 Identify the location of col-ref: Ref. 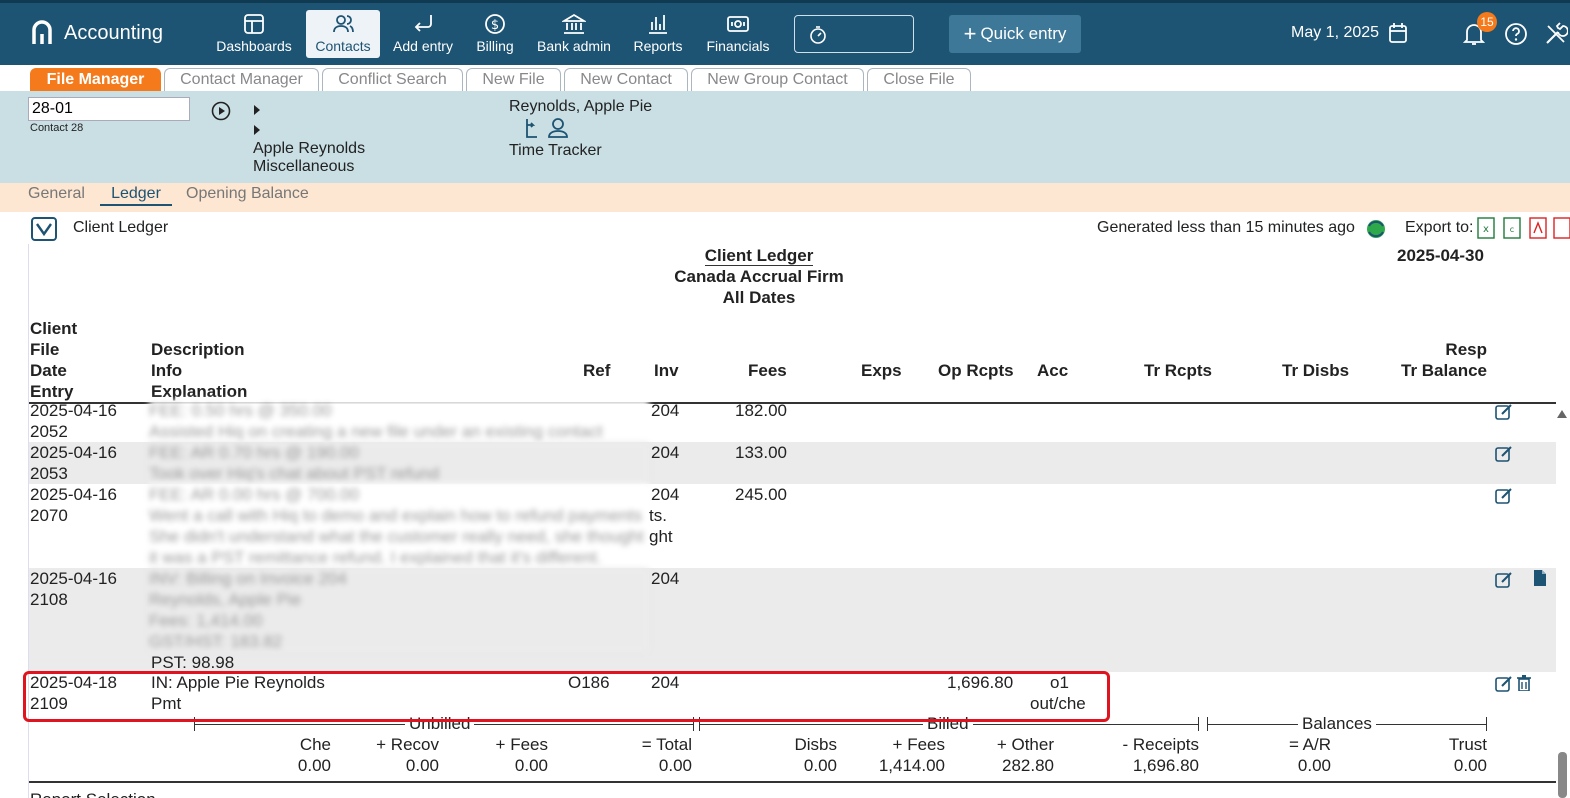
(597, 370).